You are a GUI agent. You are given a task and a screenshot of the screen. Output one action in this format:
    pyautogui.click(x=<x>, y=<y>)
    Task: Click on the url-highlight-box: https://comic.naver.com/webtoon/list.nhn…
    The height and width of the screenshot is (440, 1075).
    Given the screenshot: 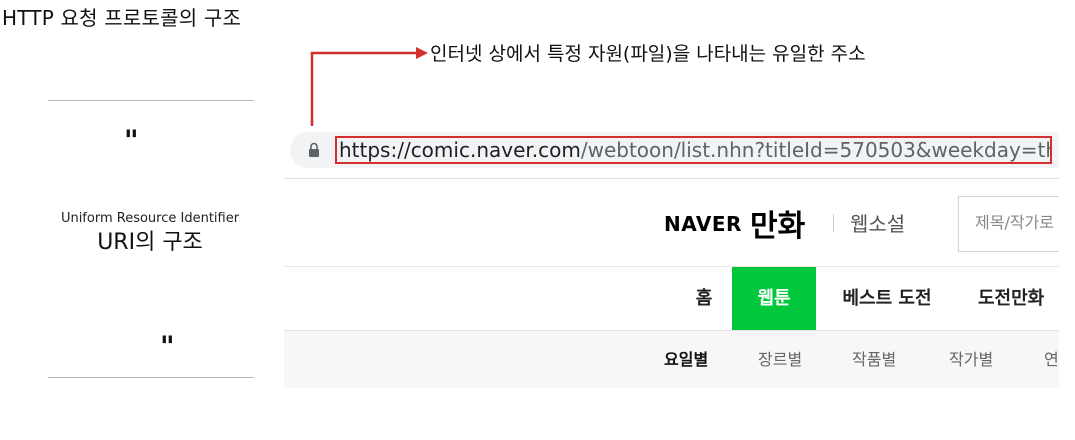 What is the action you would take?
    pyautogui.click(x=693, y=150)
    